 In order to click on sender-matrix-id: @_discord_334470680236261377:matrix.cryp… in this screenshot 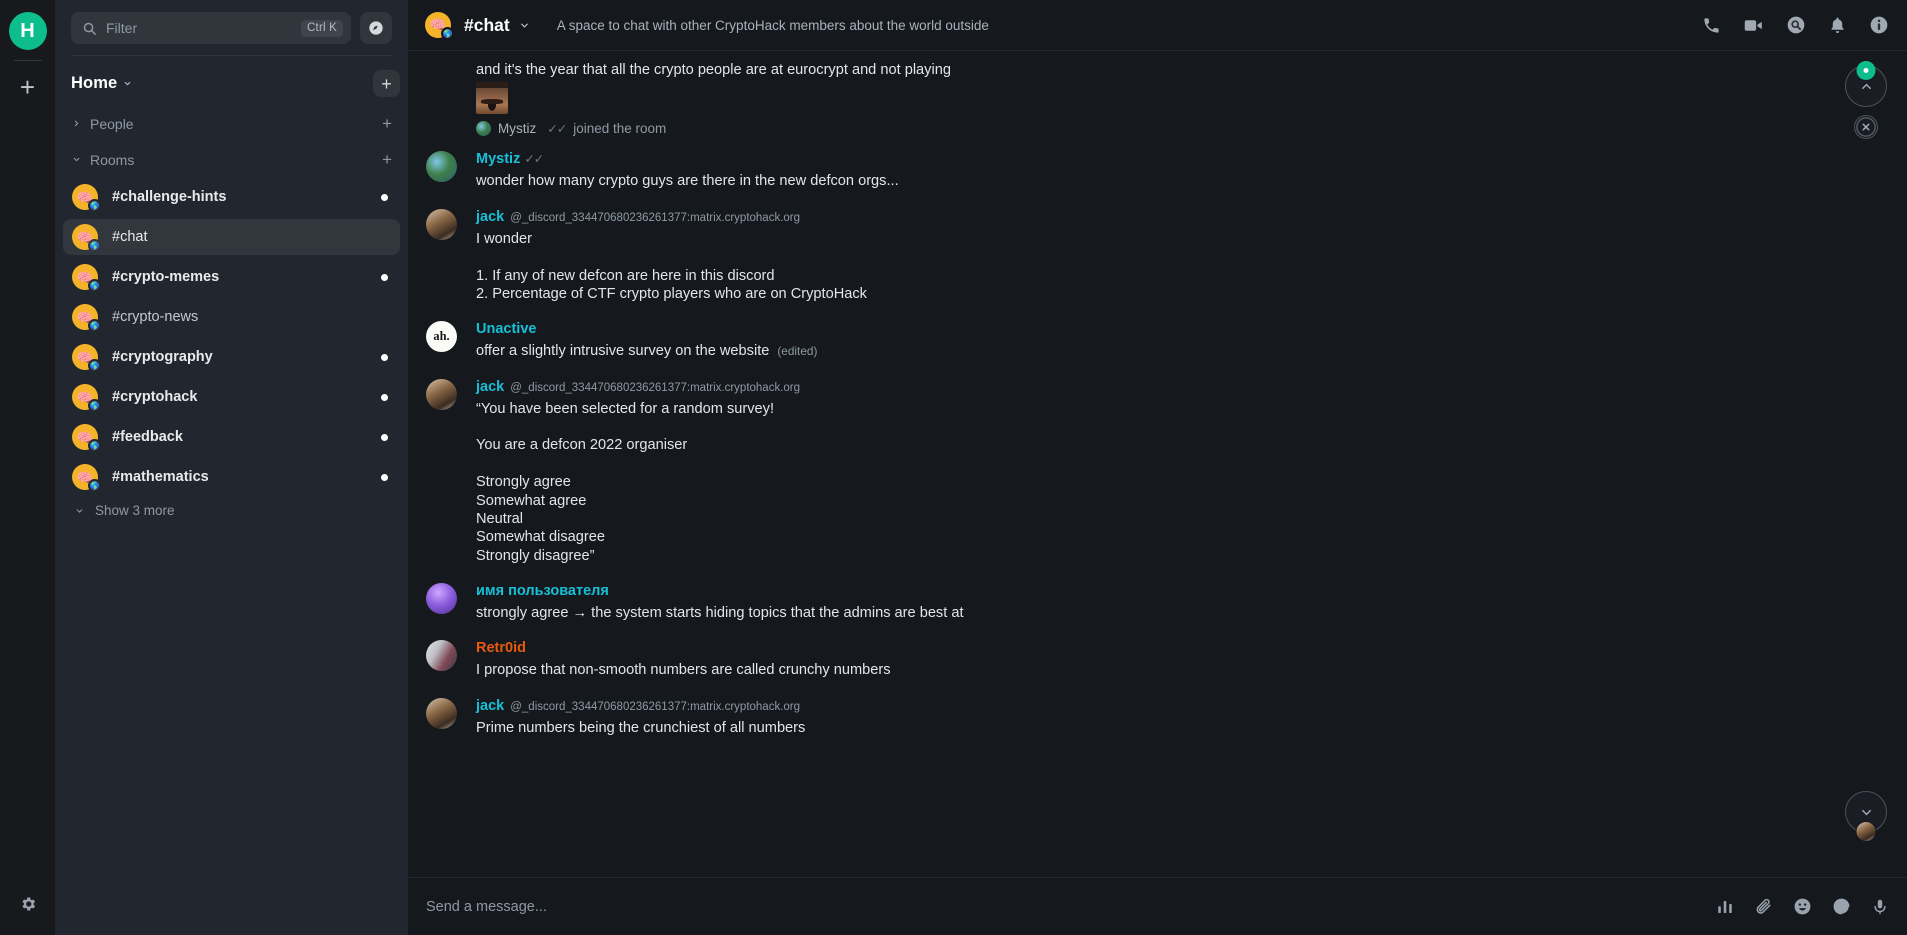, I will do `click(655, 387)`.